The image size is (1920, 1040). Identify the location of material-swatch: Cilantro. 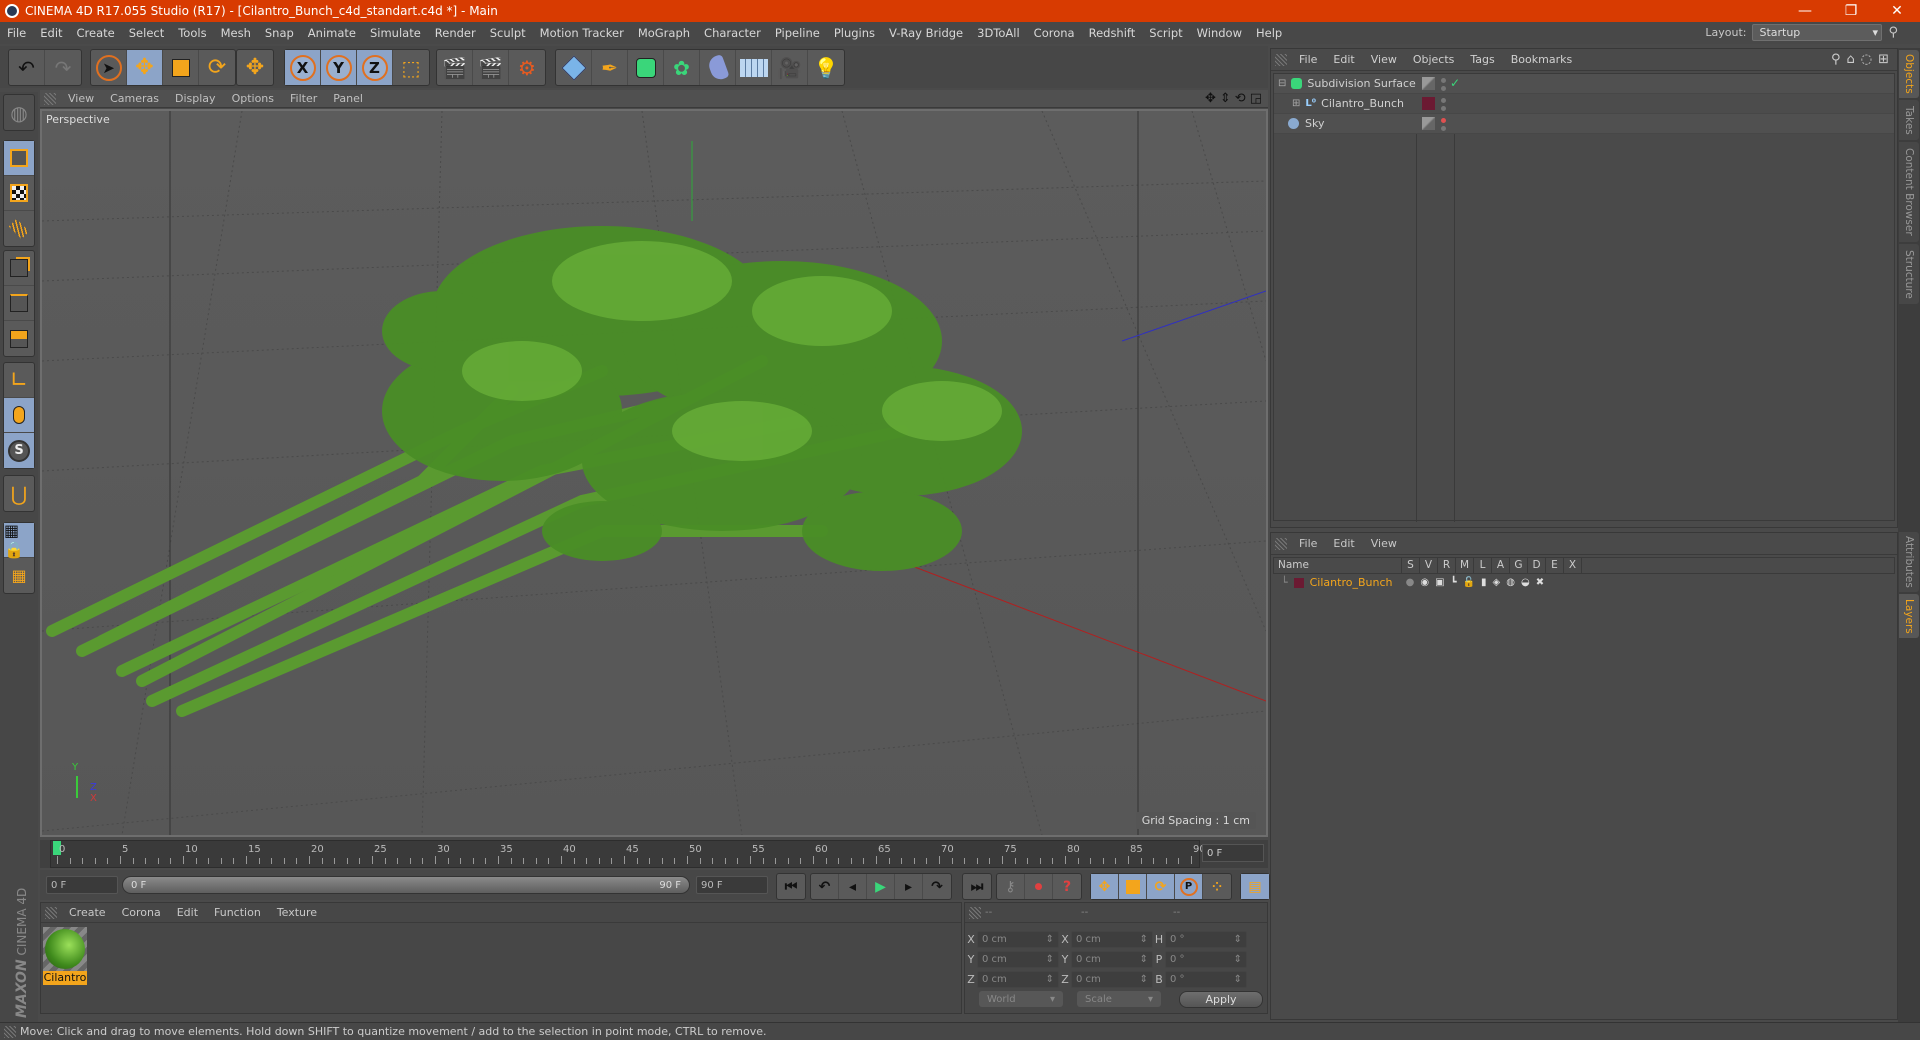
(65, 956).